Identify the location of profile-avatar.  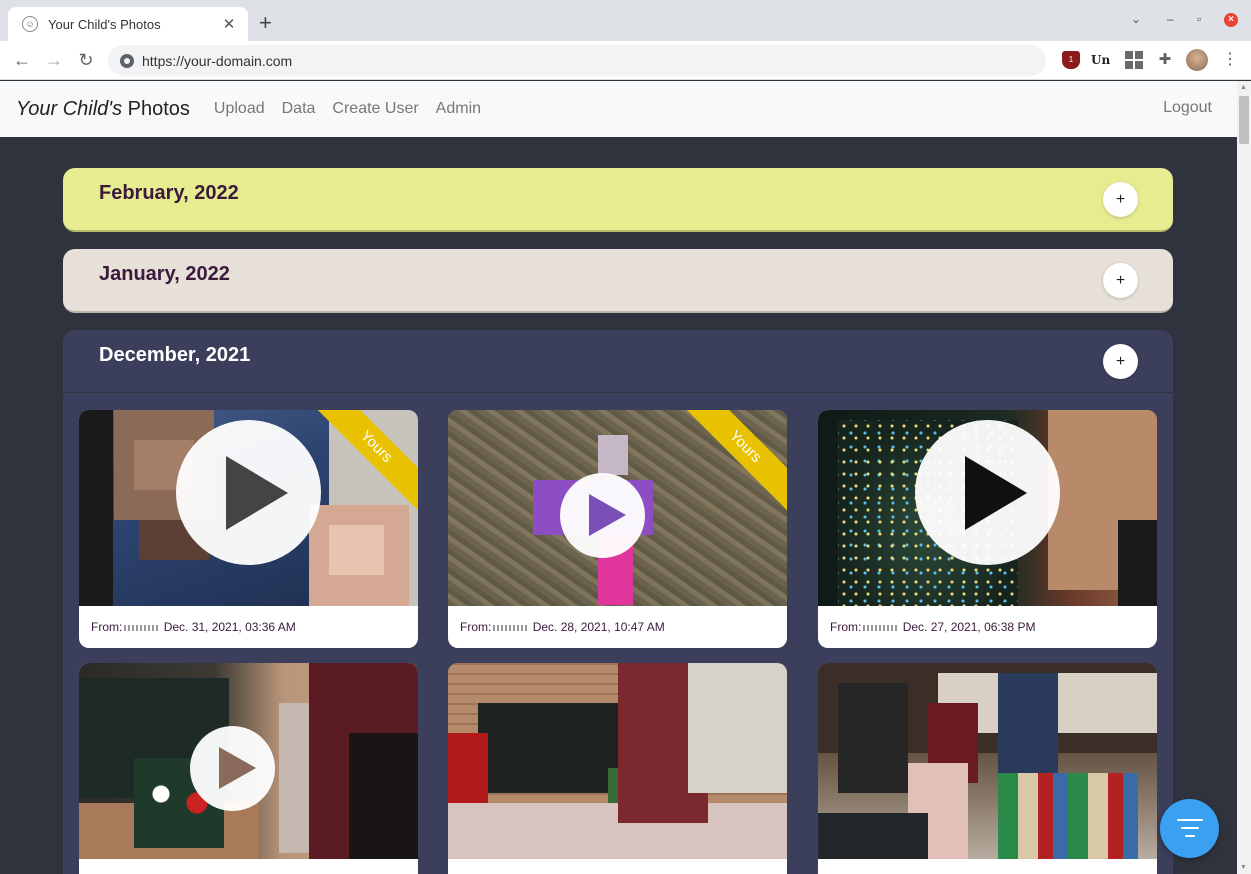
(1197, 60).